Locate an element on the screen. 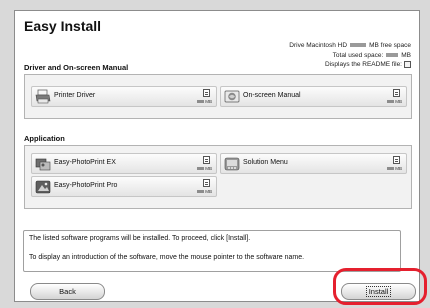 The height and width of the screenshot is (308, 430). total-label: Total used space: is located at coordinates (358, 55).